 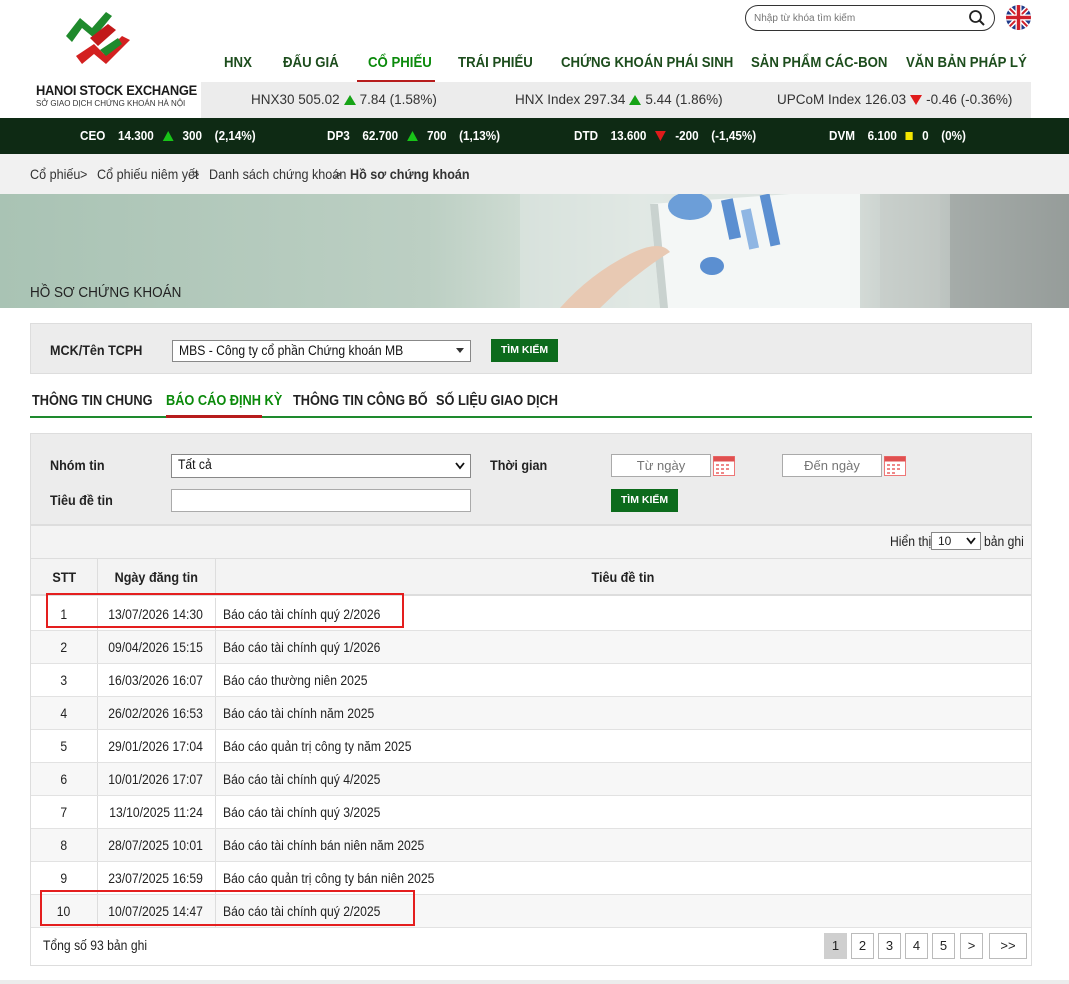 What do you see at coordinates (832, 465) in the screenshot?
I see `to-date-input` at bounding box center [832, 465].